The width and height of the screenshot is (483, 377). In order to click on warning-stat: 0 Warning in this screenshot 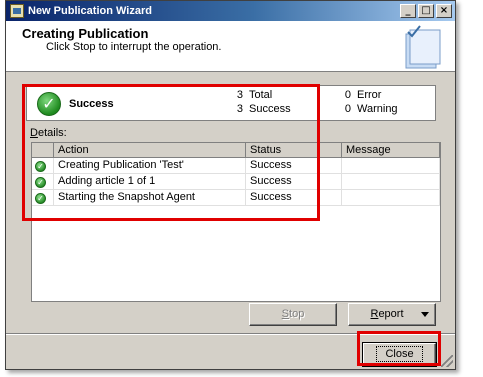, I will do `click(369, 109)`.